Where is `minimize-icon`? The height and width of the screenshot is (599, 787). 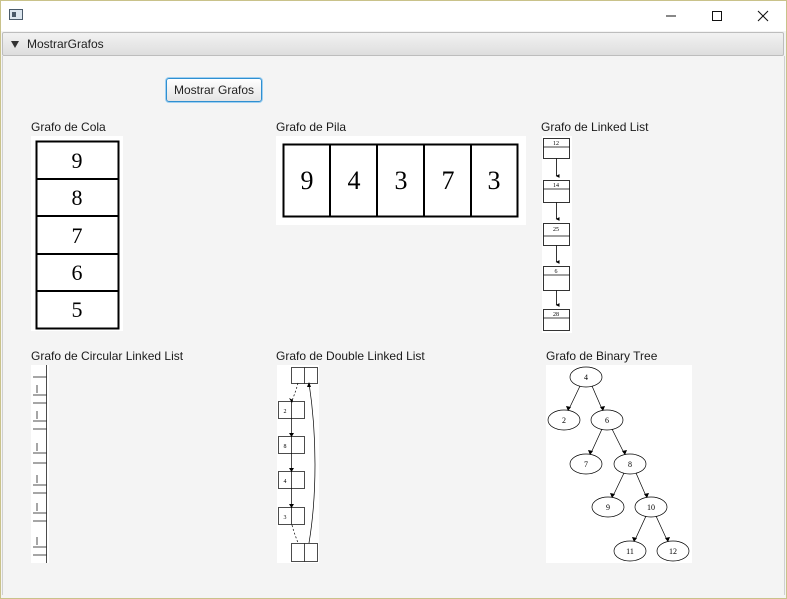
minimize-icon is located at coordinates (671, 16).